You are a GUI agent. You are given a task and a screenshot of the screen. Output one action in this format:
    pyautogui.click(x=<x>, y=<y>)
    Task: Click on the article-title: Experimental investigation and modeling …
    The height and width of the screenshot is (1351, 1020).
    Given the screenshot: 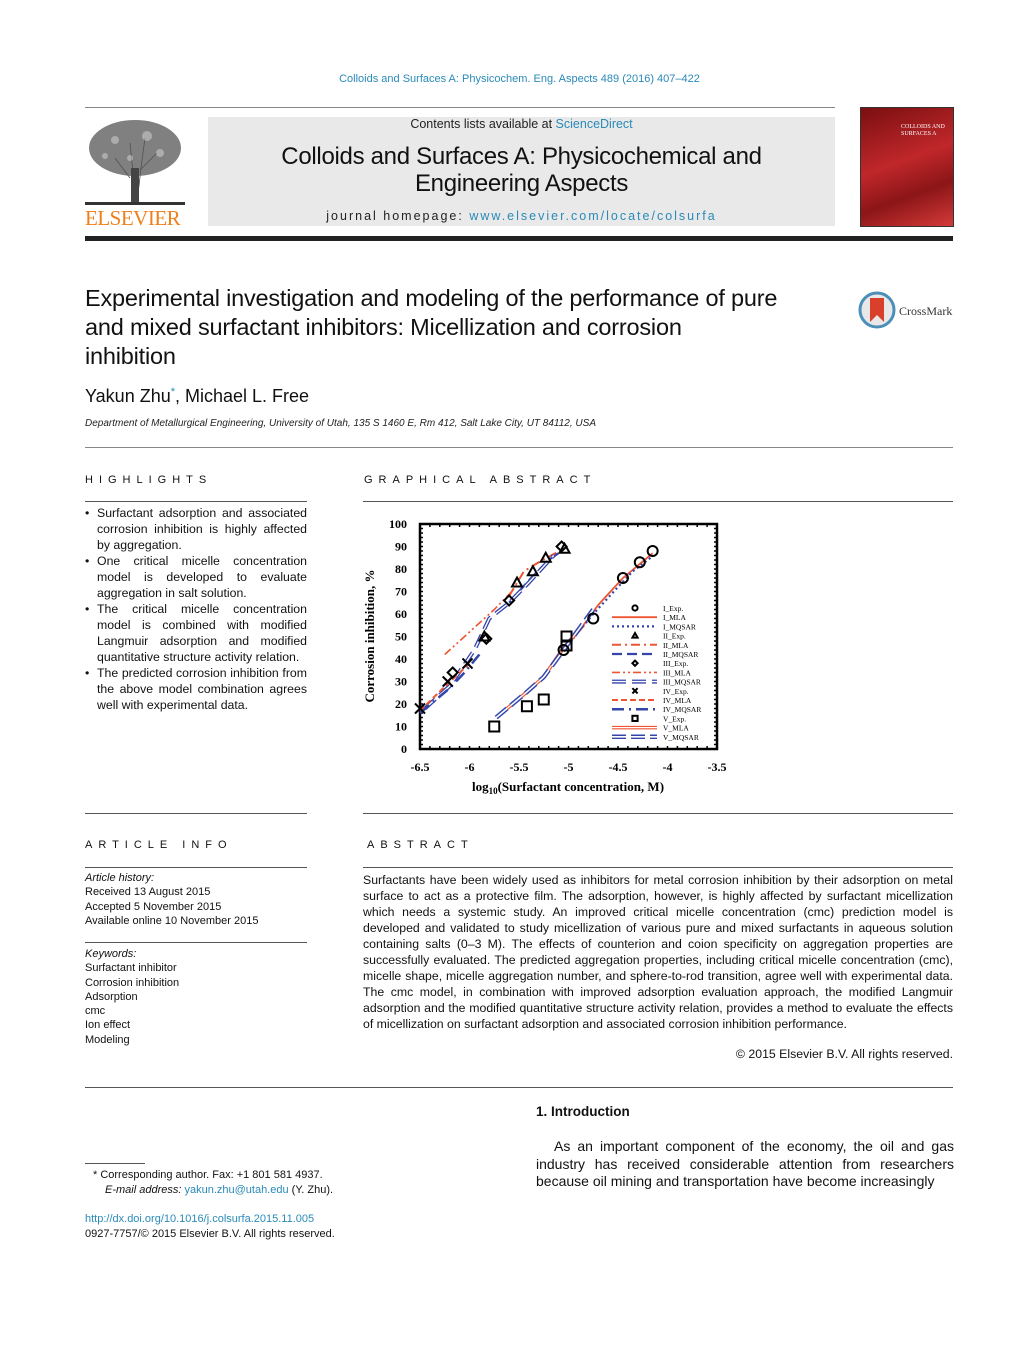 What is the action you would take?
    pyautogui.click(x=431, y=327)
    